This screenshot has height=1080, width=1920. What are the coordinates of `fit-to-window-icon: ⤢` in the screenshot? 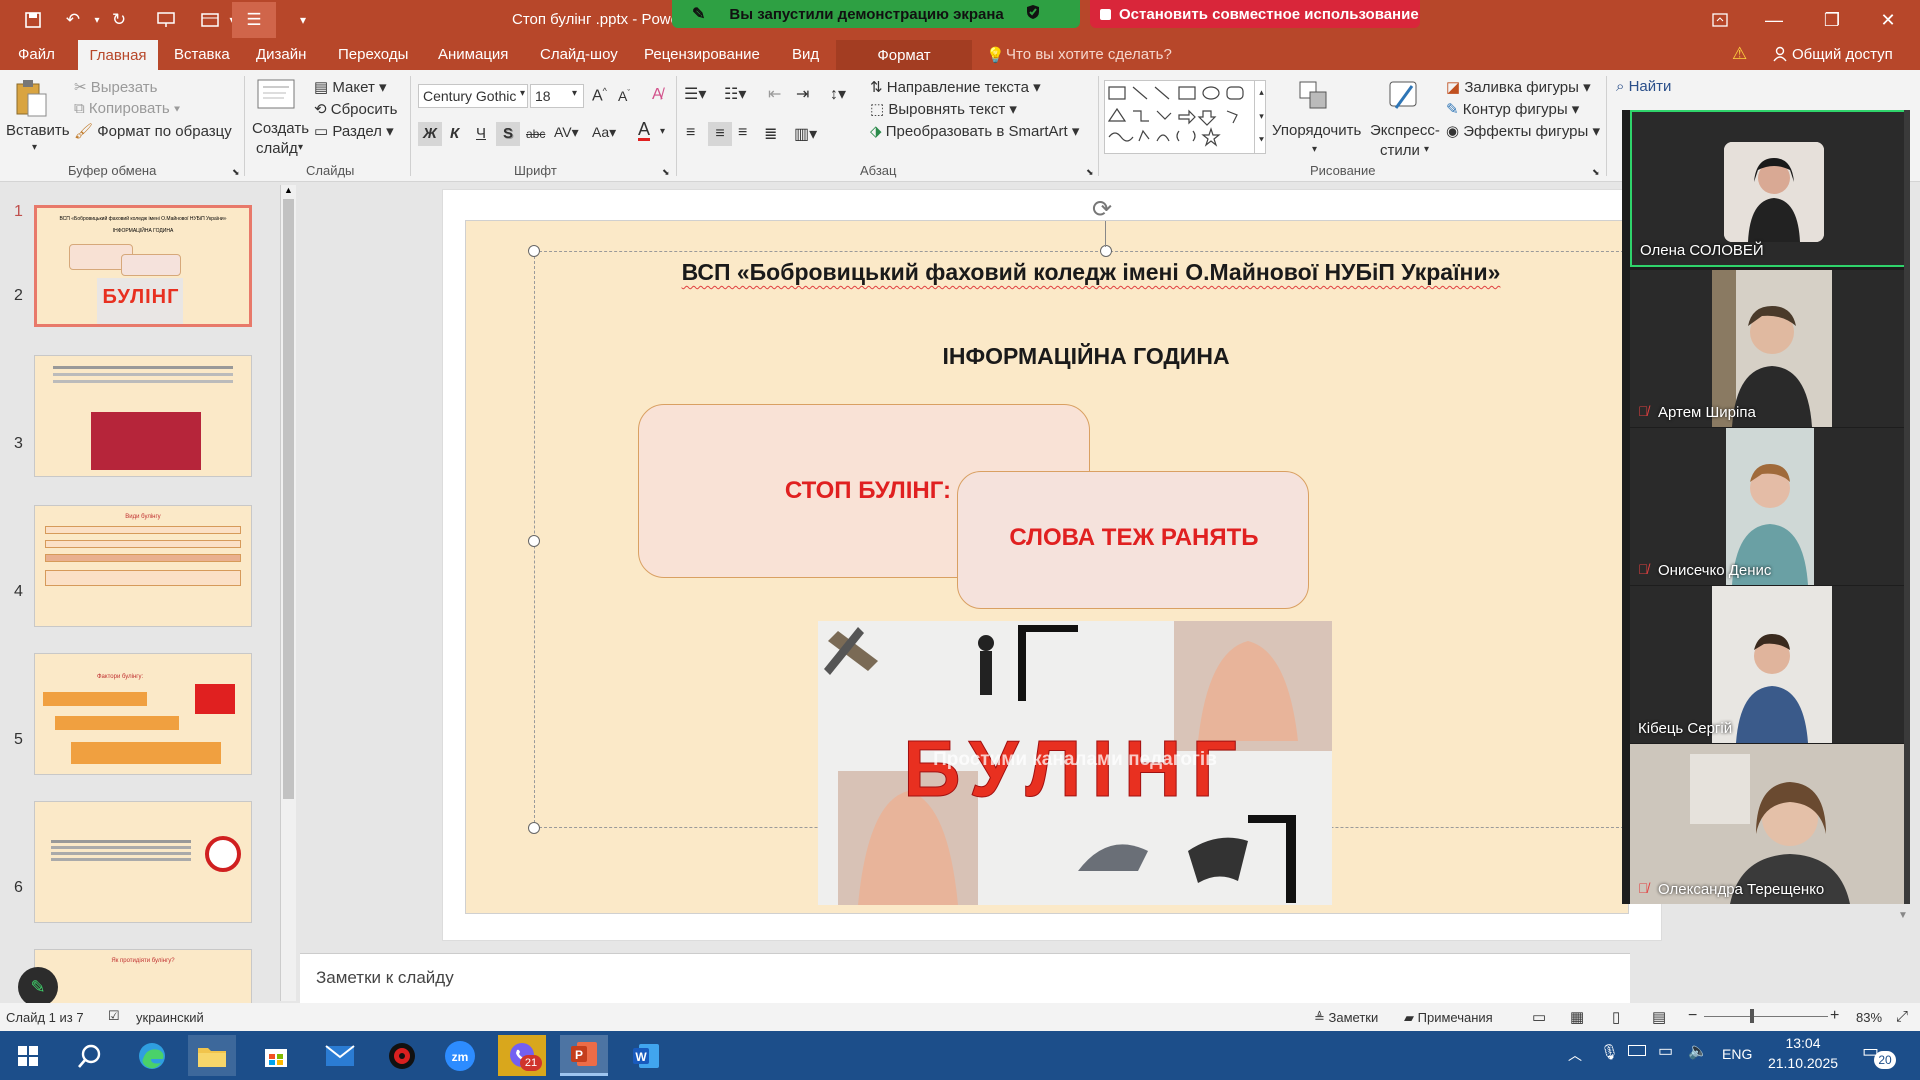 It's located at (1902, 1016).